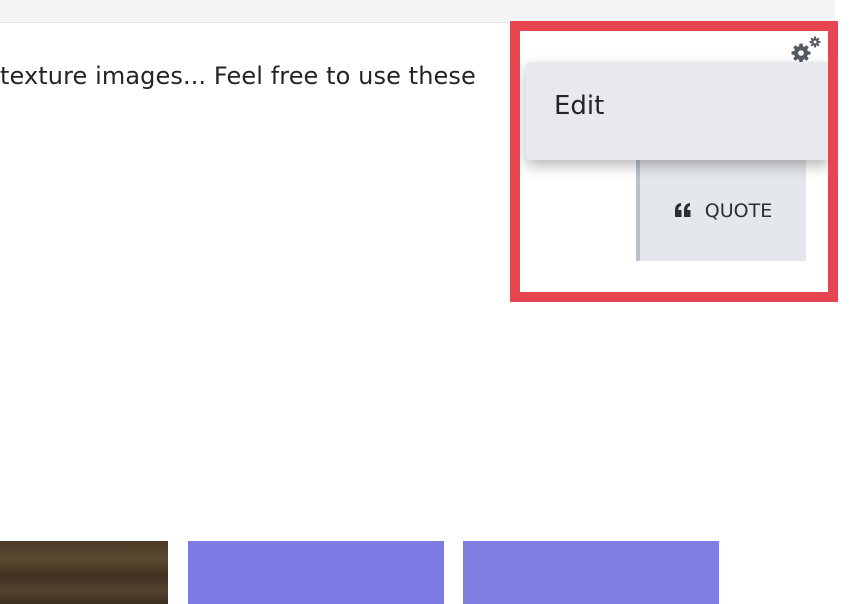 This screenshot has width=855, height=604. Describe the element at coordinates (84, 572) in the screenshot. I see `wood-texture-thumbnail` at that location.